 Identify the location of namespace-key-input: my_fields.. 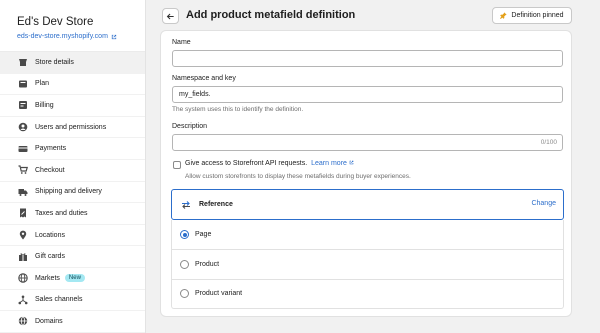
(367, 94).